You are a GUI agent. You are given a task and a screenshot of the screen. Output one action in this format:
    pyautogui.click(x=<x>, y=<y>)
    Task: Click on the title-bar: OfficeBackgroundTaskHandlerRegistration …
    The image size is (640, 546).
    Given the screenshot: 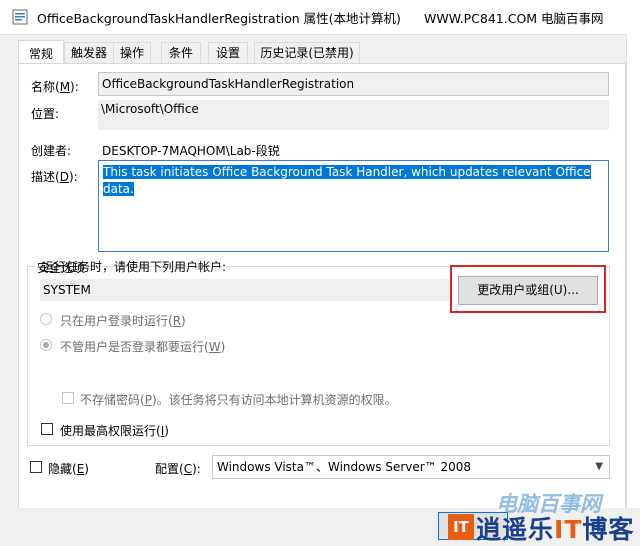 What is the action you would take?
    pyautogui.click(x=320, y=17)
    